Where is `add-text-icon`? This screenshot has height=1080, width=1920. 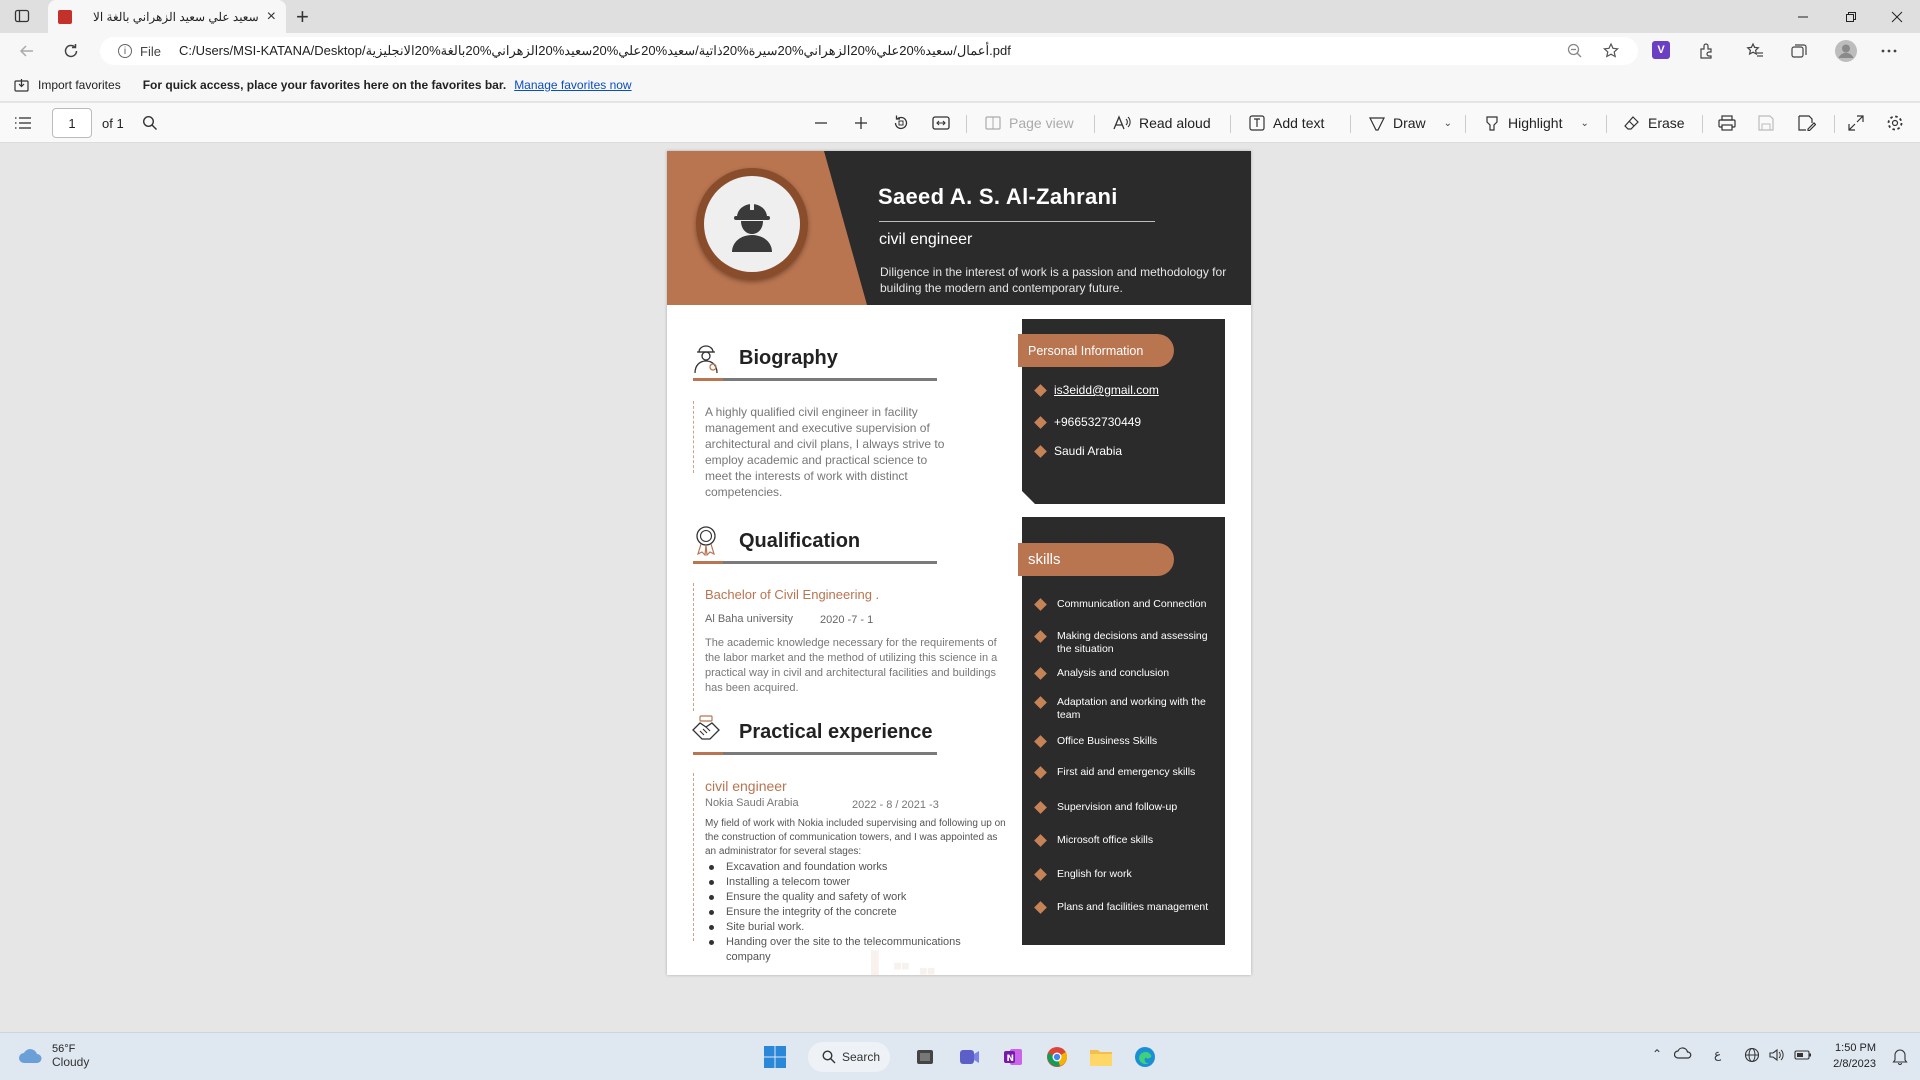
add-text-icon is located at coordinates (1257, 123).